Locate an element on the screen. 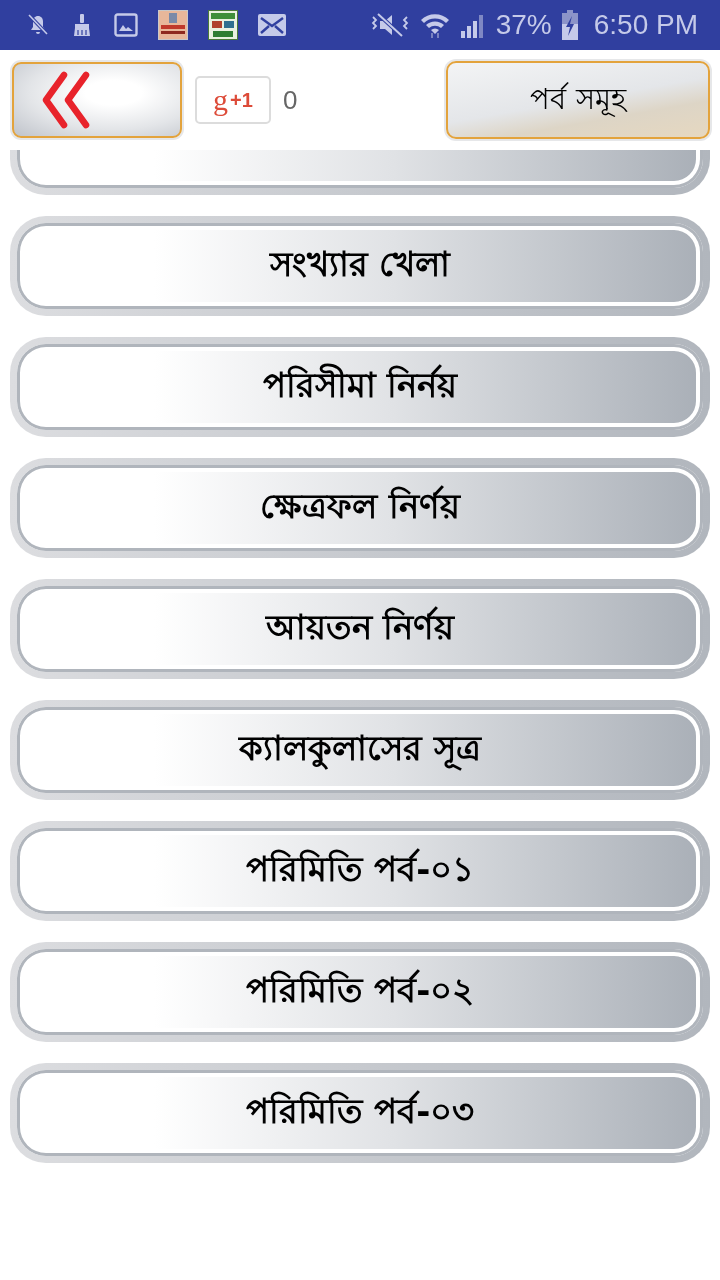  envelope-icon is located at coordinates (272, 25).